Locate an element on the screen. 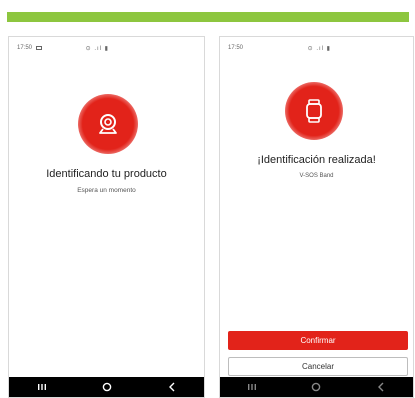 This screenshot has width=415, height=398. gallery-icon is located at coordinates (39, 48).